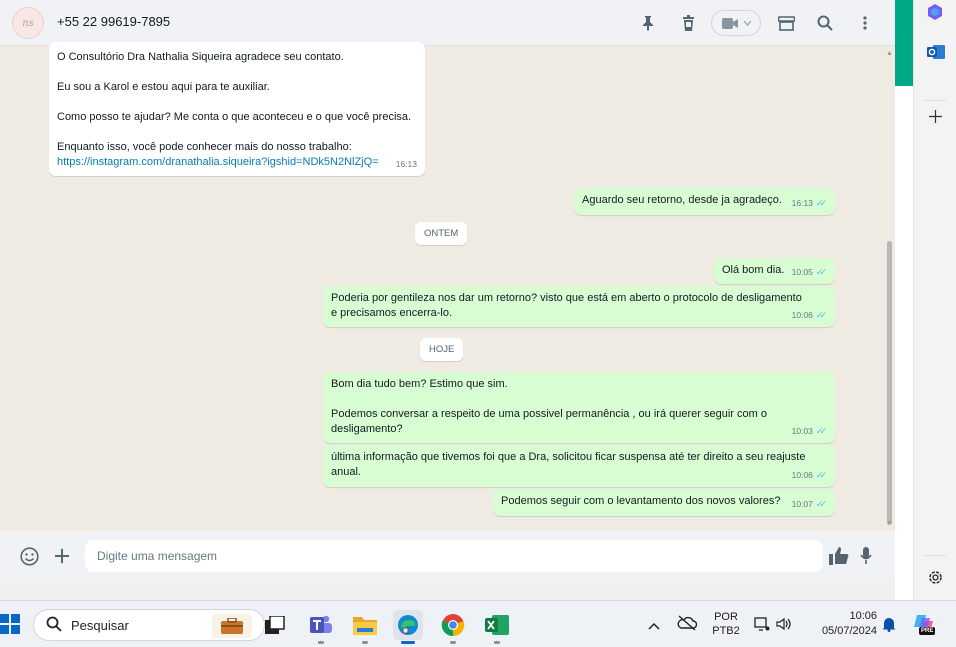 The width and height of the screenshot is (956, 647). Describe the element at coordinates (889, 626) in the screenshot. I see `notification-bell-icon` at that location.